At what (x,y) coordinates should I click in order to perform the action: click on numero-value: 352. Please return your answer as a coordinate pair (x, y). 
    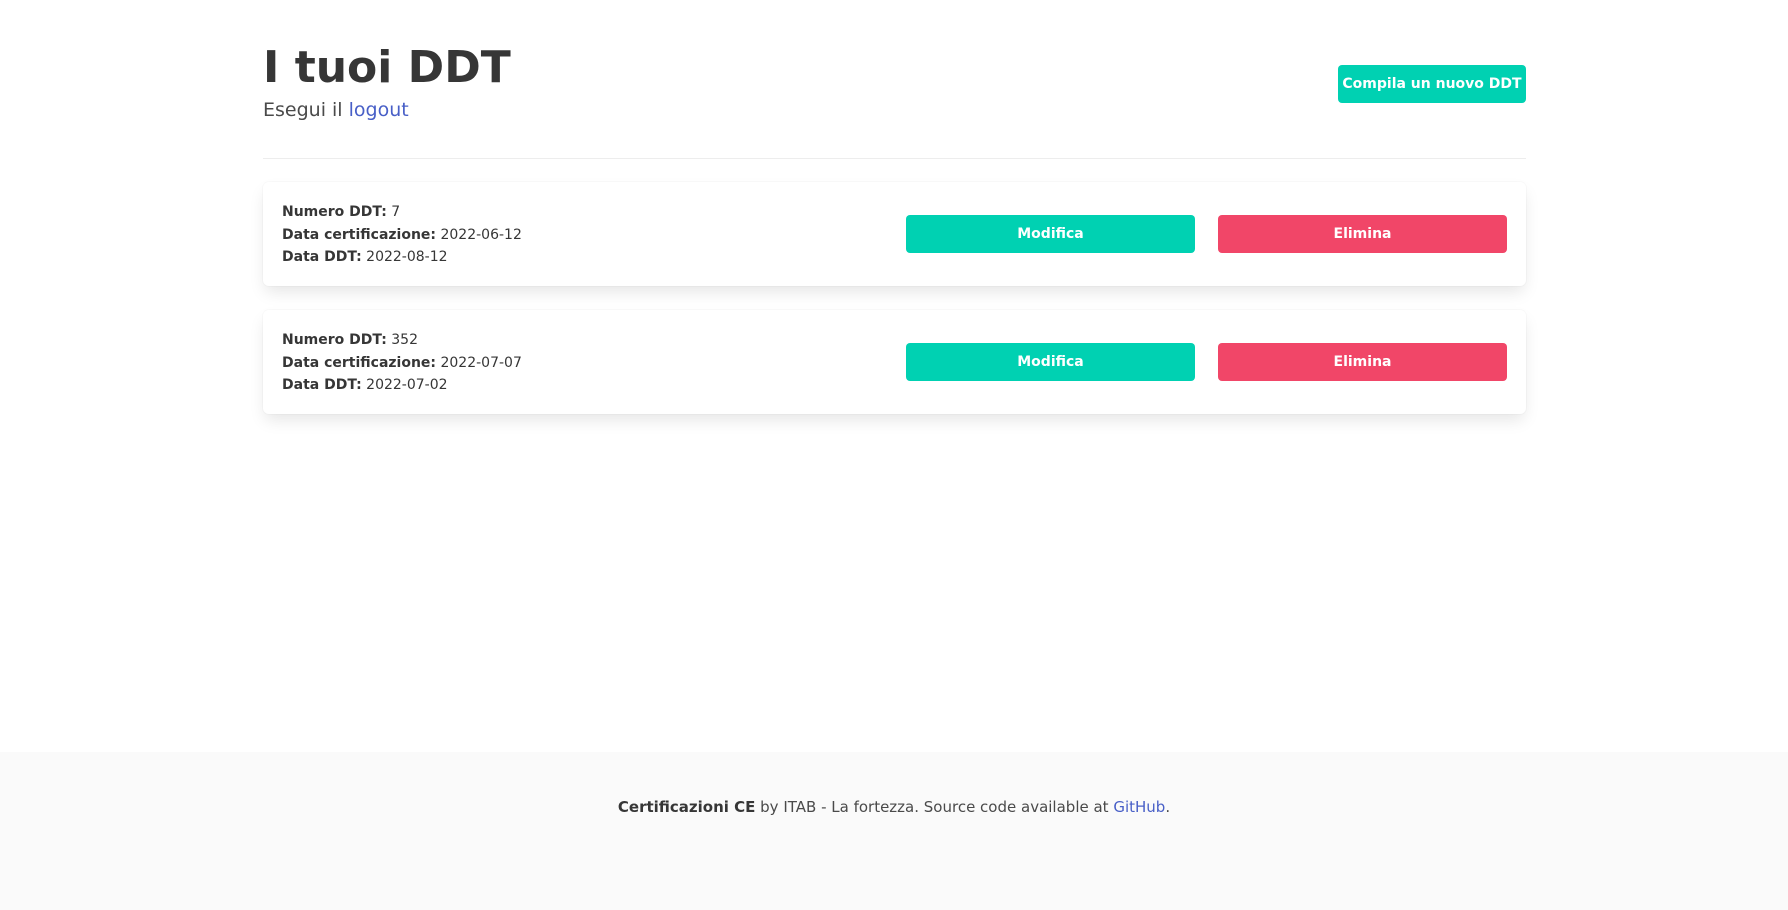
    Looking at the image, I should click on (404, 340).